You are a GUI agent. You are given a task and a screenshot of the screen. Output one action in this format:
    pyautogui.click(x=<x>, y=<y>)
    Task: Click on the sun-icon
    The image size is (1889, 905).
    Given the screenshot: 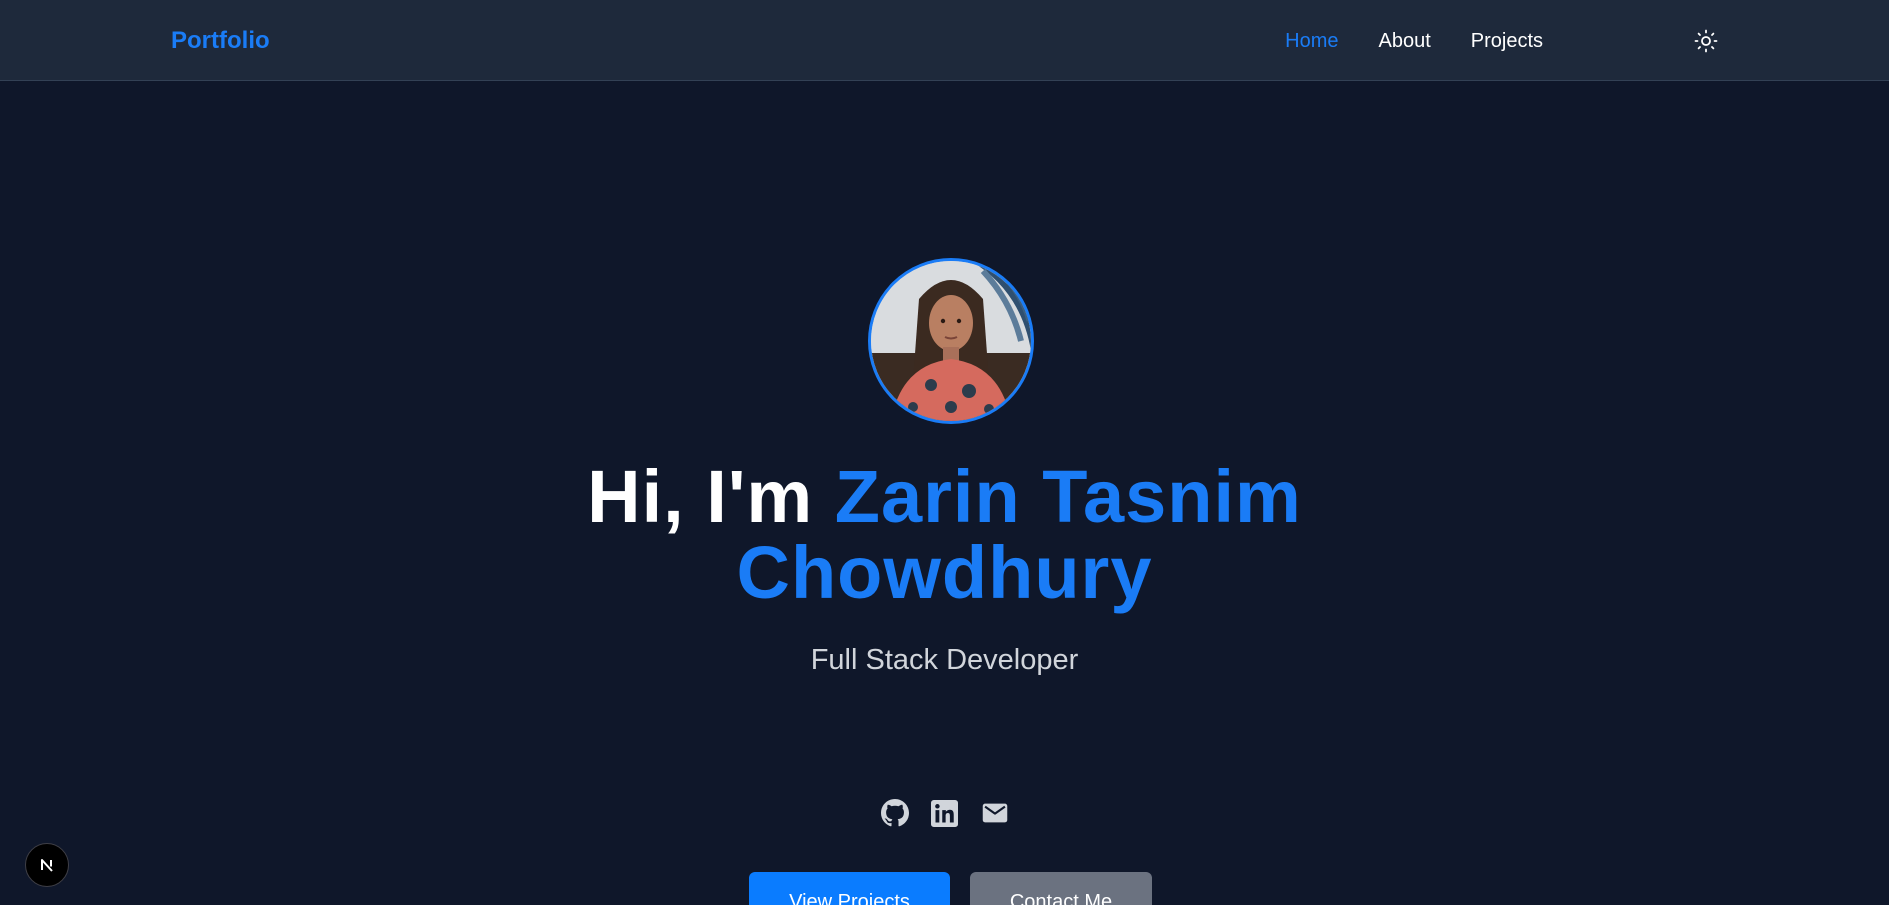 What is the action you would take?
    pyautogui.click(x=1706, y=41)
    